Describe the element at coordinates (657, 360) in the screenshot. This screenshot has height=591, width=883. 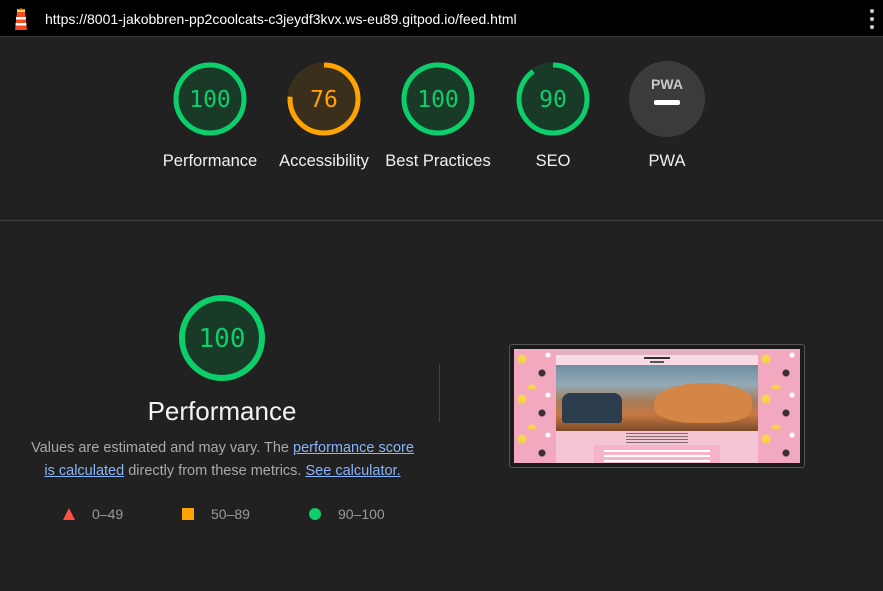
I see `thumbnail-header` at that location.